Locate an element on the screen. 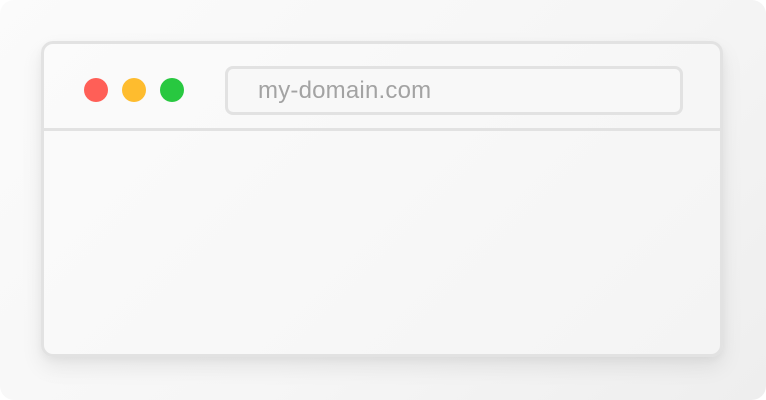 This screenshot has width=766, height=400. address-bar: my-domain.com is located at coordinates (454, 90).